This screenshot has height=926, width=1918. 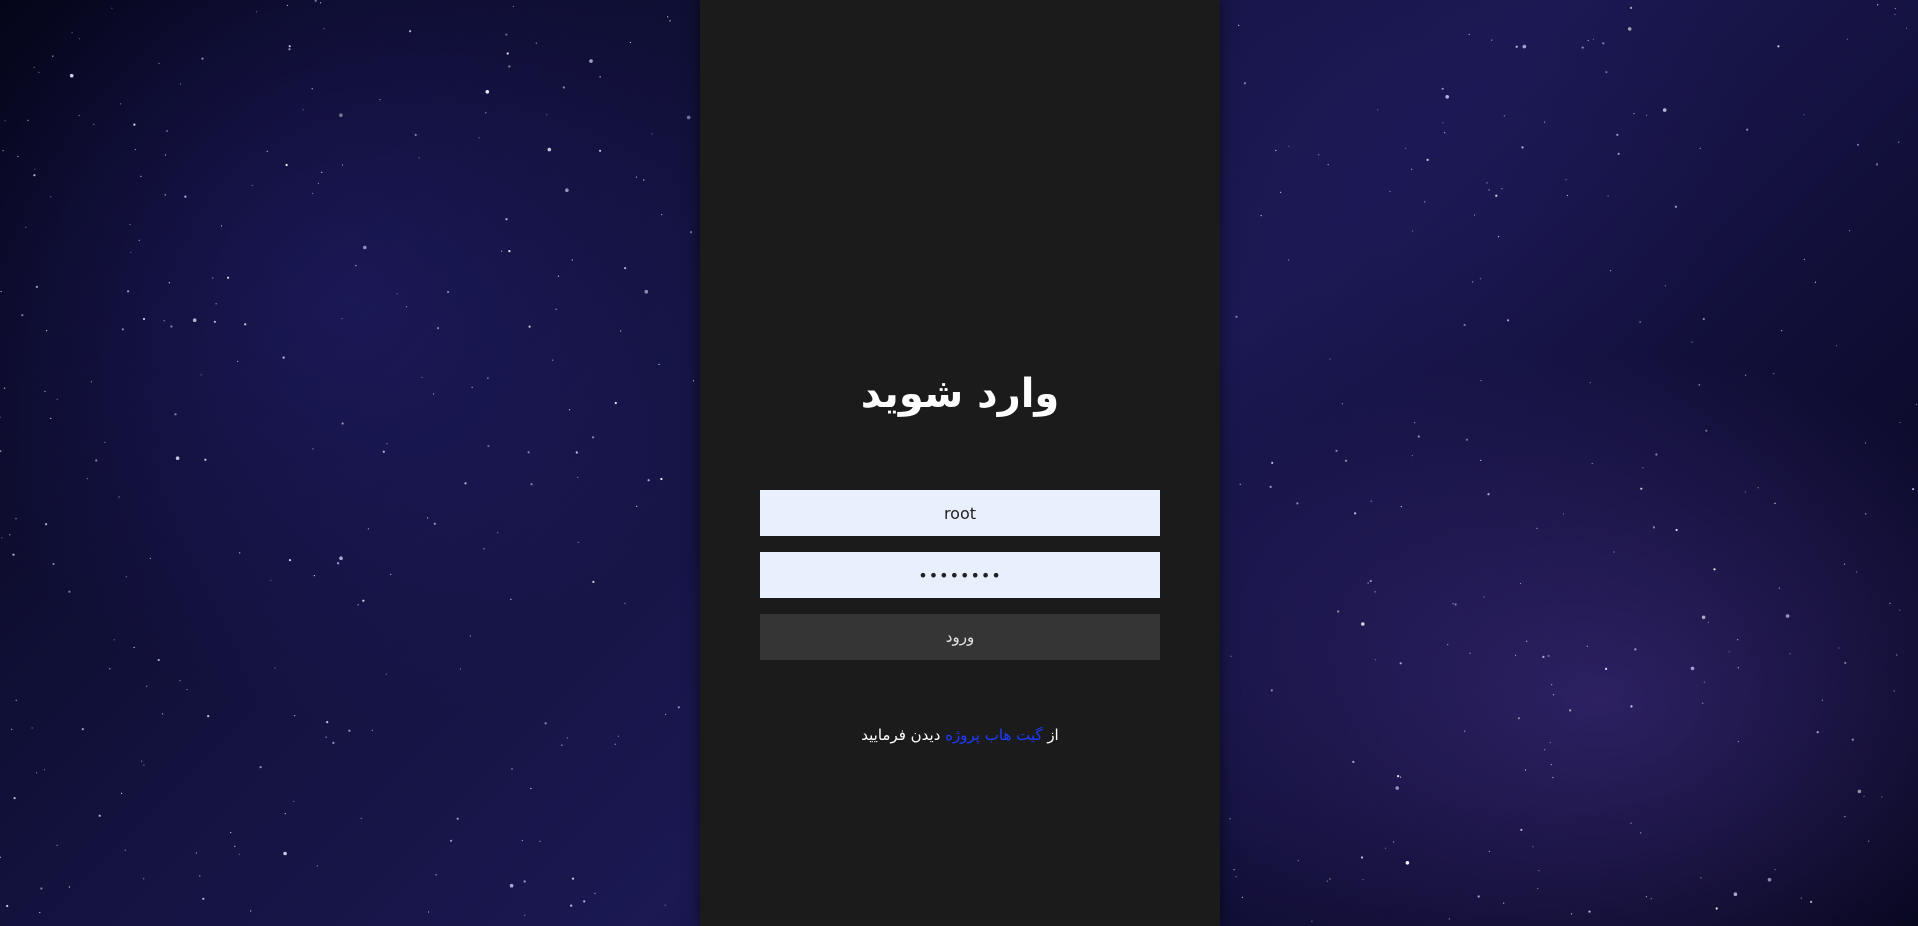 What do you see at coordinates (960, 513) in the screenshot?
I see `username-input` at bounding box center [960, 513].